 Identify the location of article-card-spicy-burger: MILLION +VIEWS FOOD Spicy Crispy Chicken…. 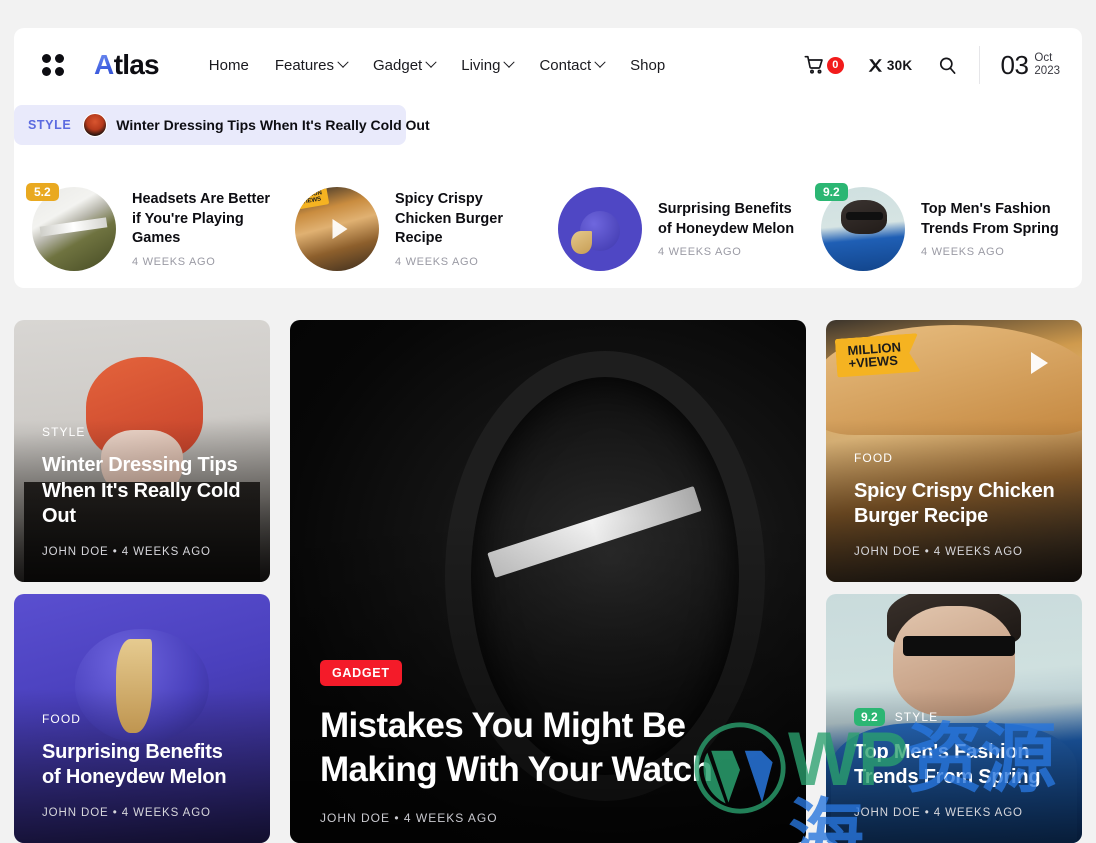
(954, 451).